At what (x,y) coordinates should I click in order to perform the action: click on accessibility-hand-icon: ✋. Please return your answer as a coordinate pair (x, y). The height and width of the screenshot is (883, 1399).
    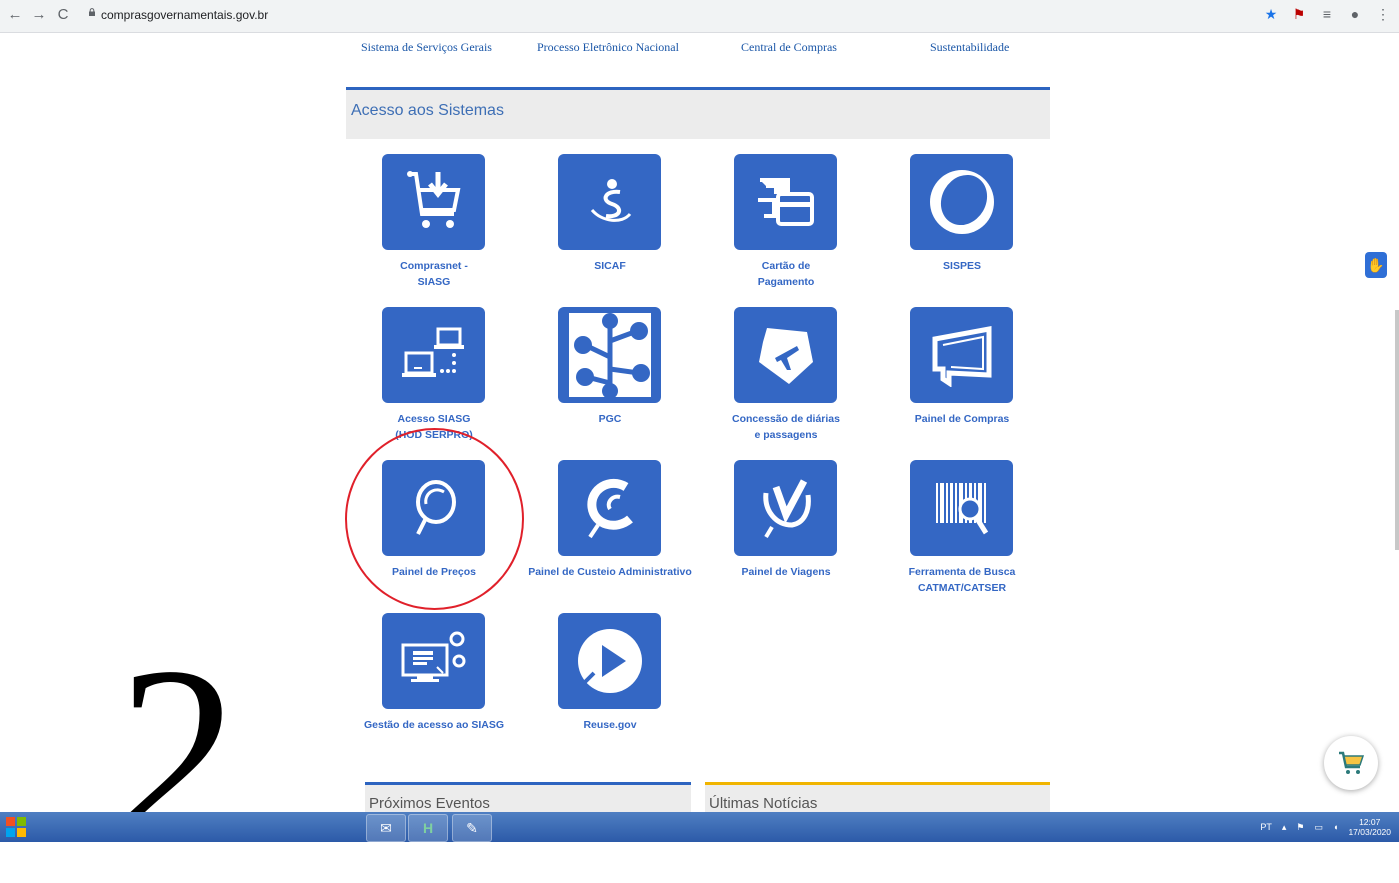
    Looking at the image, I should click on (1376, 265).